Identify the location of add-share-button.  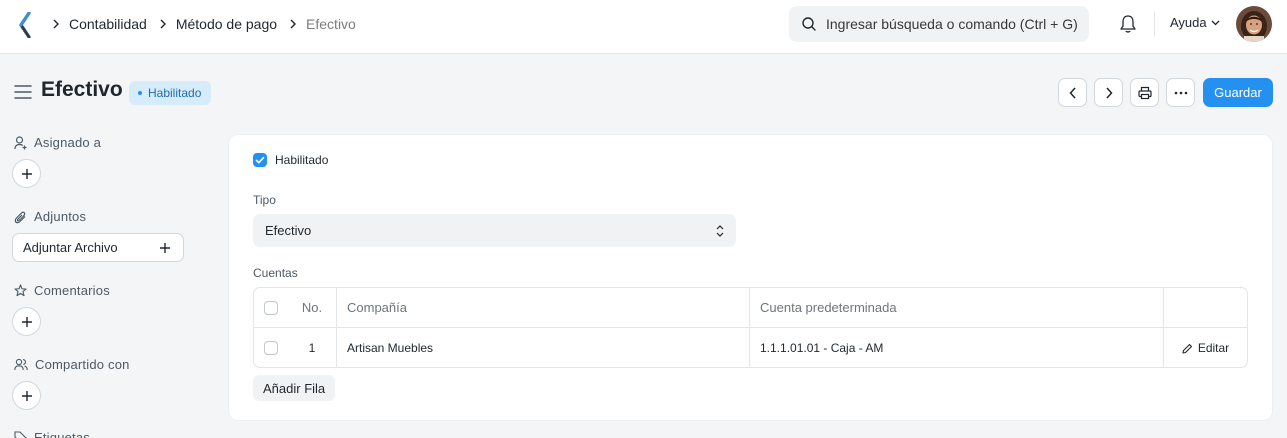
(26, 395).